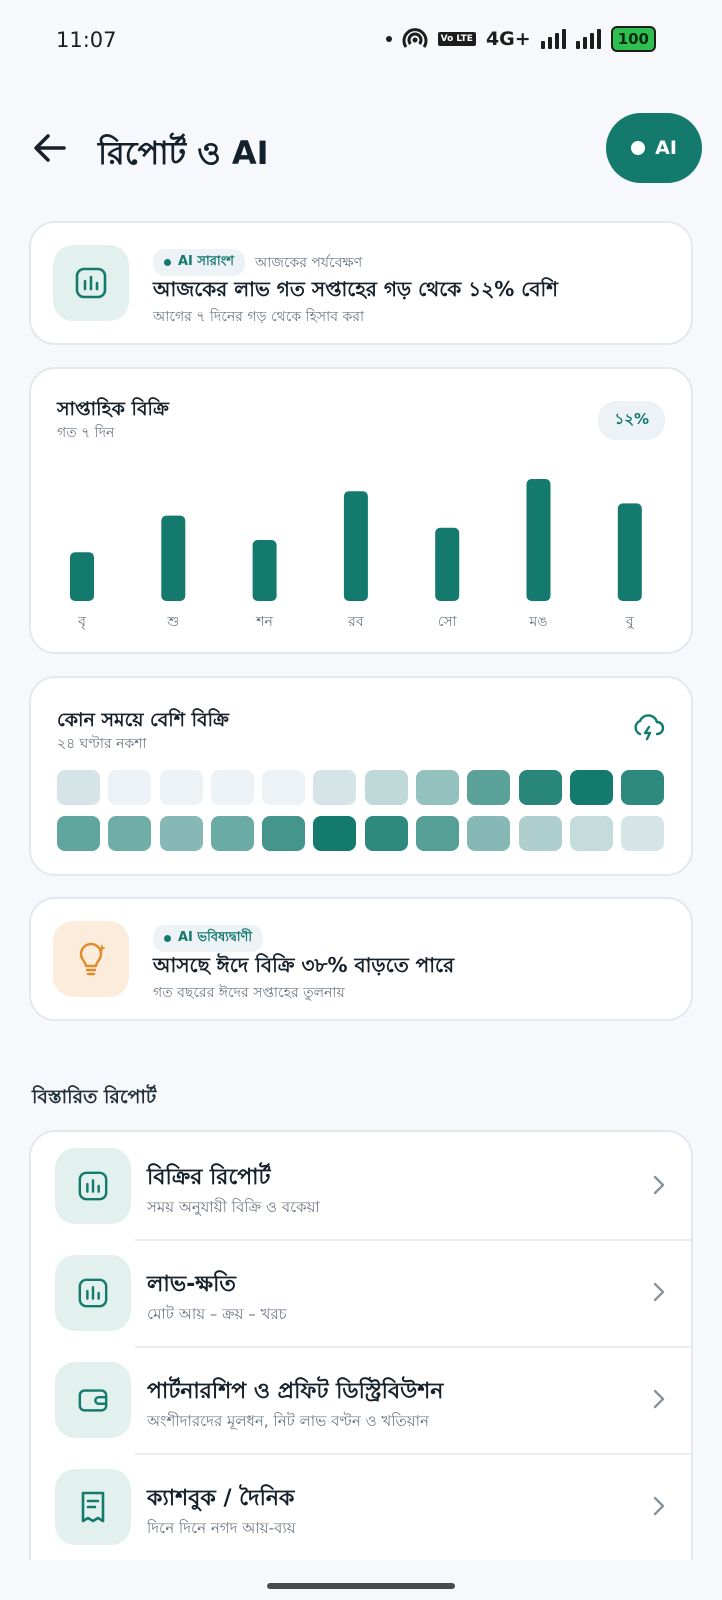 The width and height of the screenshot is (722, 1600). Describe the element at coordinates (666, 148) in the screenshot. I see `ai-button-label: AI` at that location.